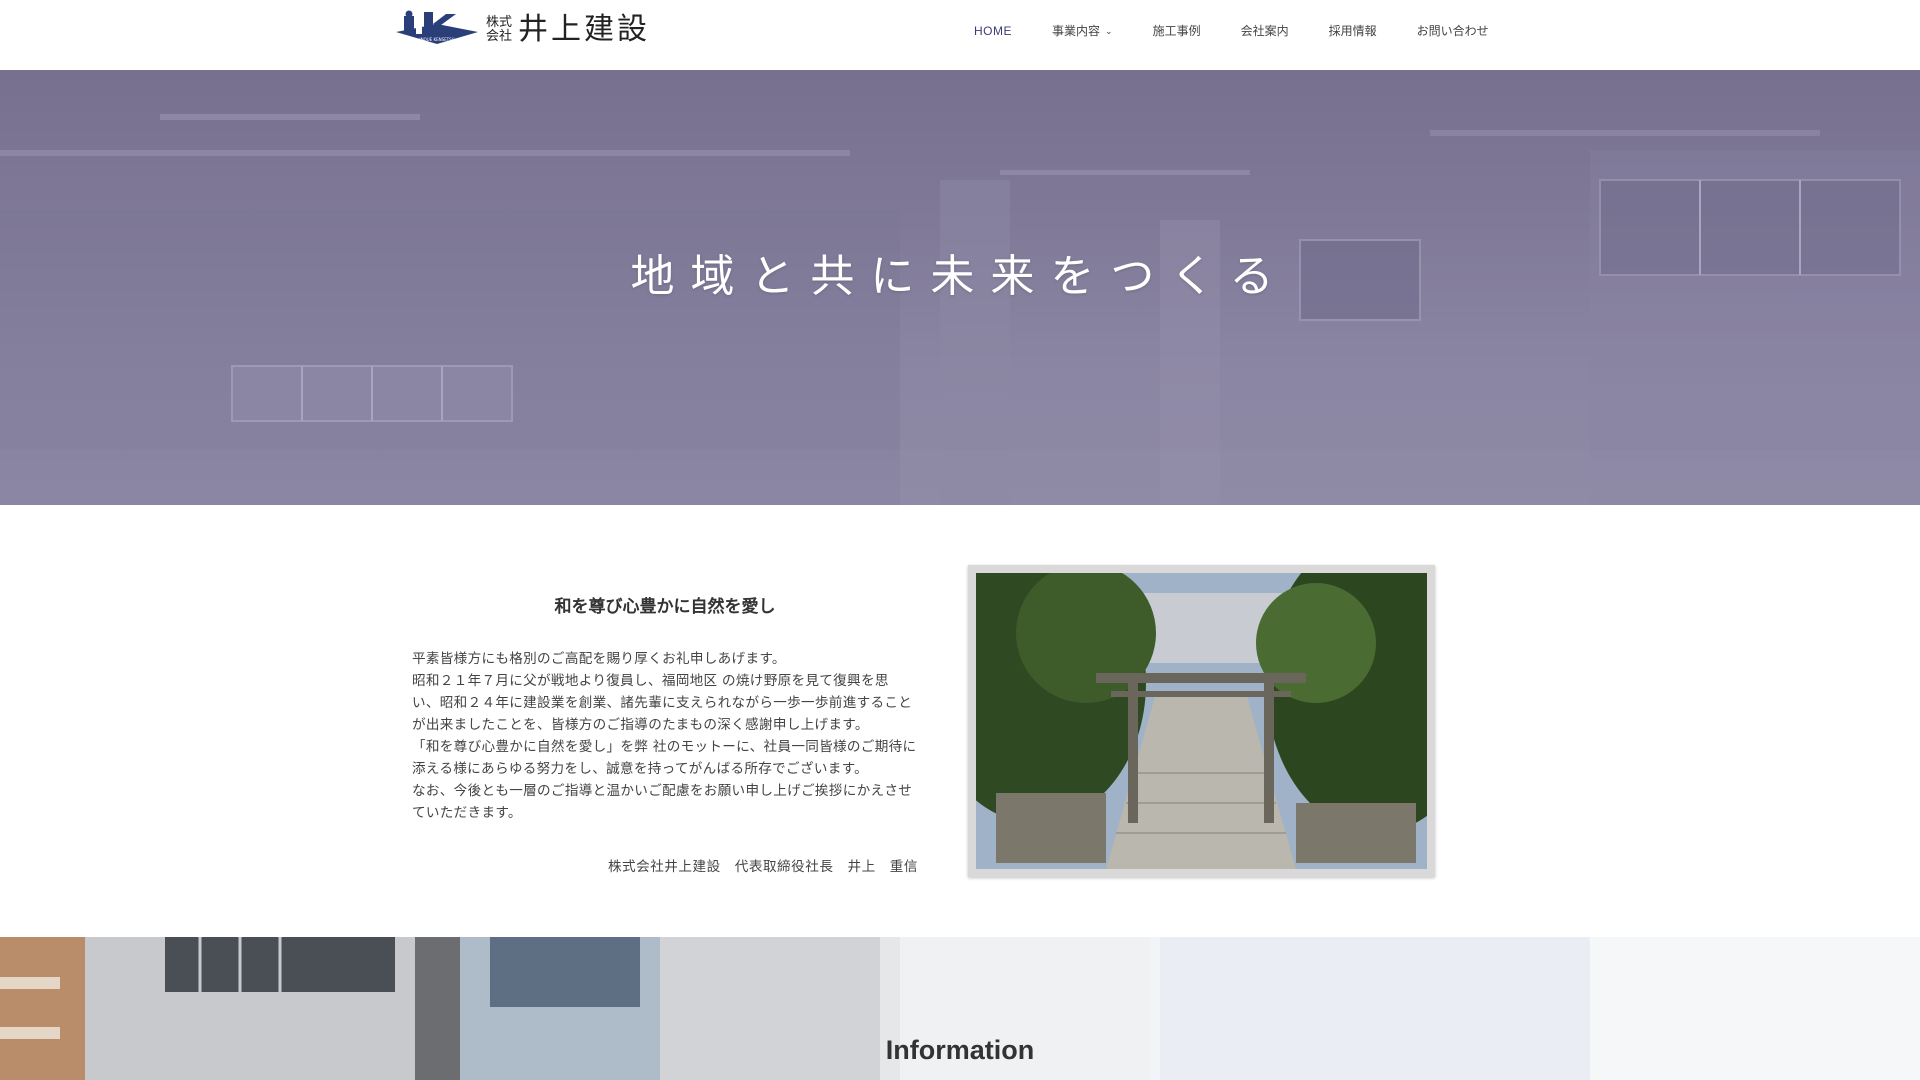  I want to click on logo-kabushiki: 株式 会社, so click(499, 29).